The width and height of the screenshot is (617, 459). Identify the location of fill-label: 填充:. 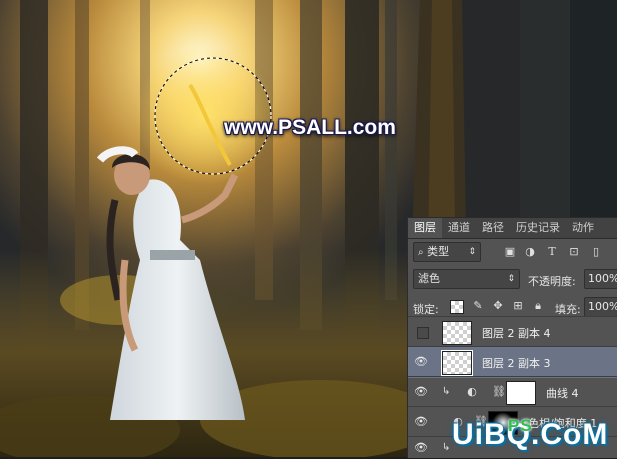
(568, 309).